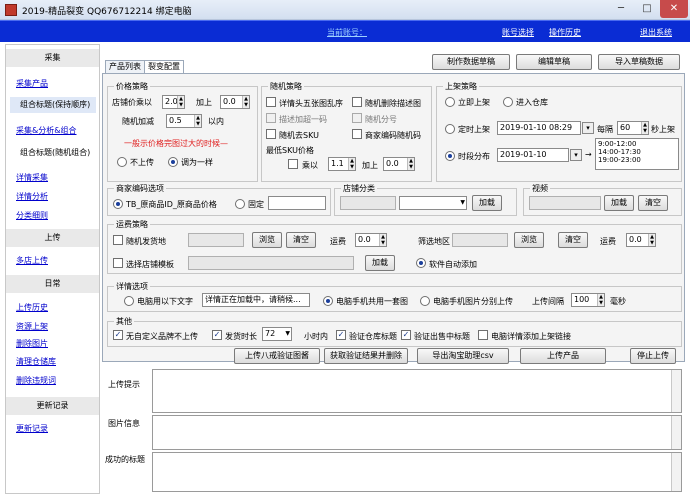 The height and width of the screenshot is (495, 690). Describe the element at coordinates (271, 102) in the screenshot. I see `shuffle-detail-checkbox` at that location.